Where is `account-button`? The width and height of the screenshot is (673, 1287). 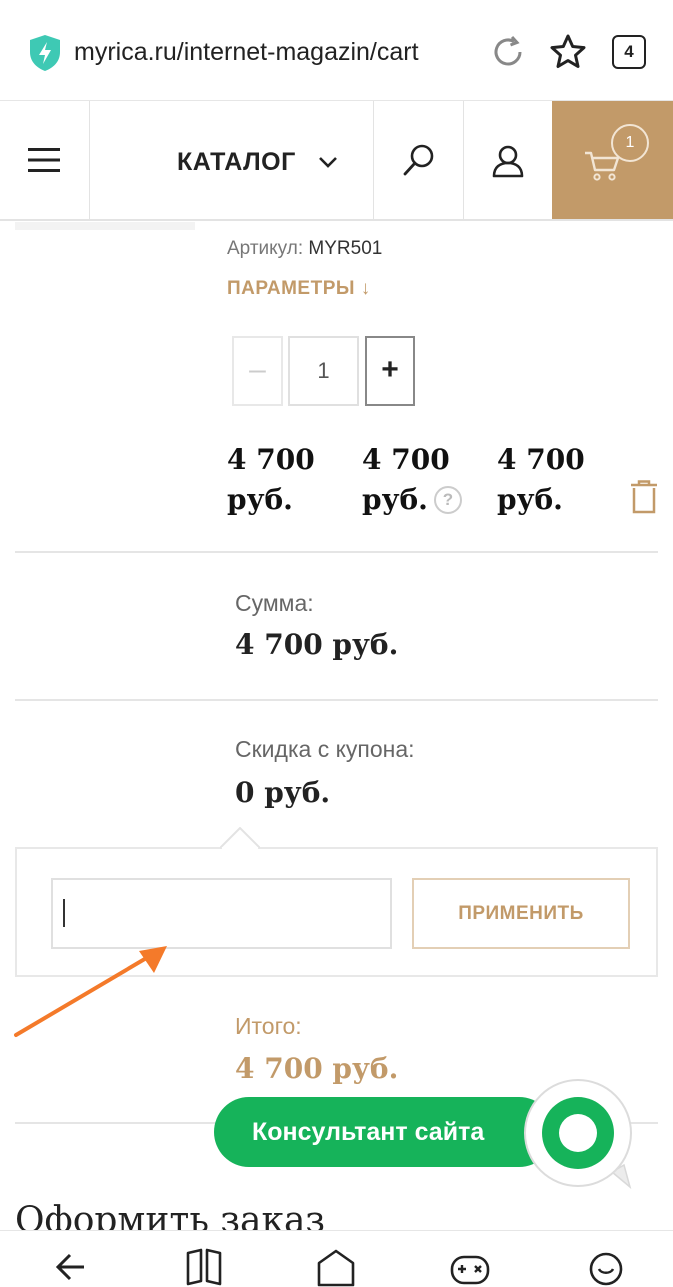 account-button is located at coordinates (508, 160).